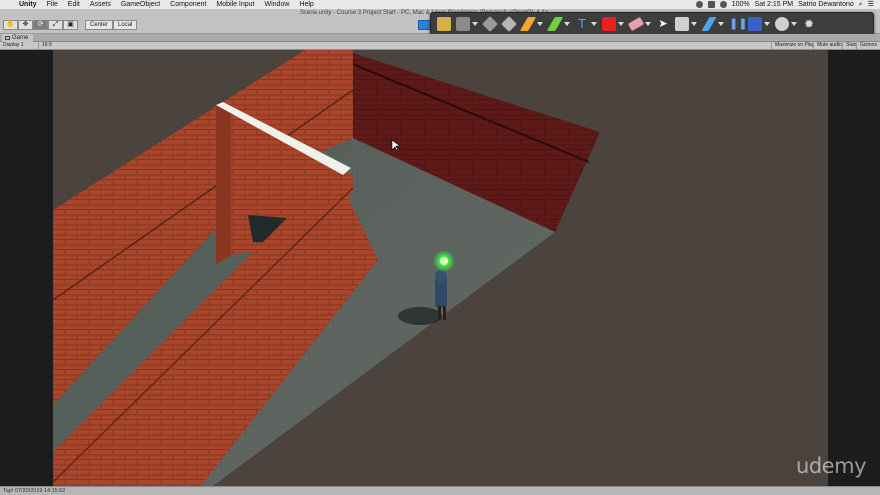 The height and width of the screenshot is (495, 880). What do you see at coordinates (682, 24) in the screenshot?
I see `rectangle-icon` at bounding box center [682, 24].